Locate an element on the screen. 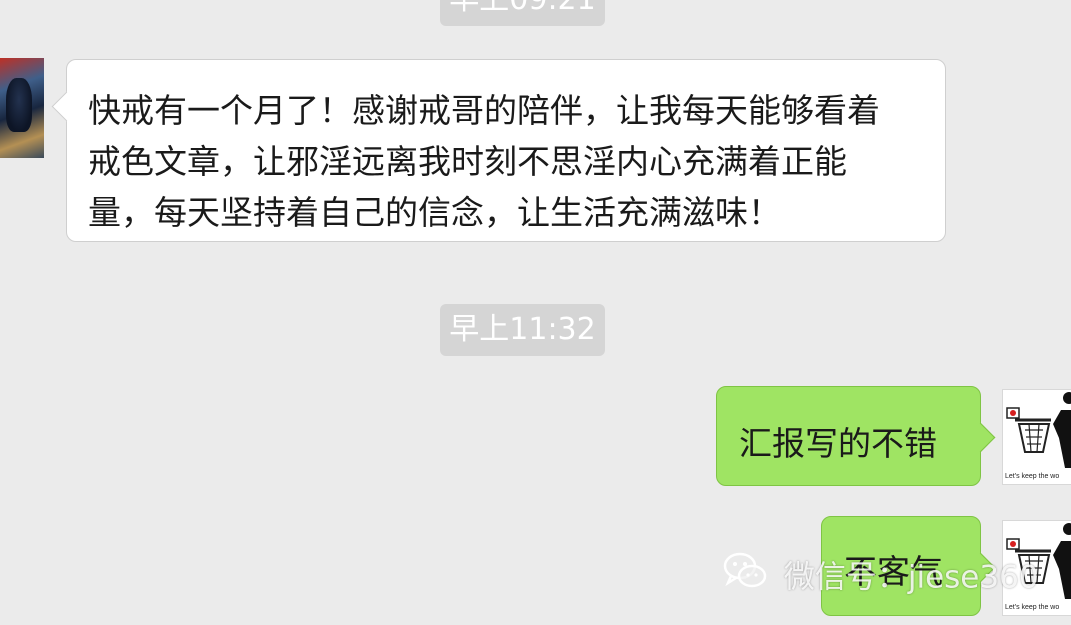  timestamp-label: 早上09:21 is located at coordinates (522, 13).